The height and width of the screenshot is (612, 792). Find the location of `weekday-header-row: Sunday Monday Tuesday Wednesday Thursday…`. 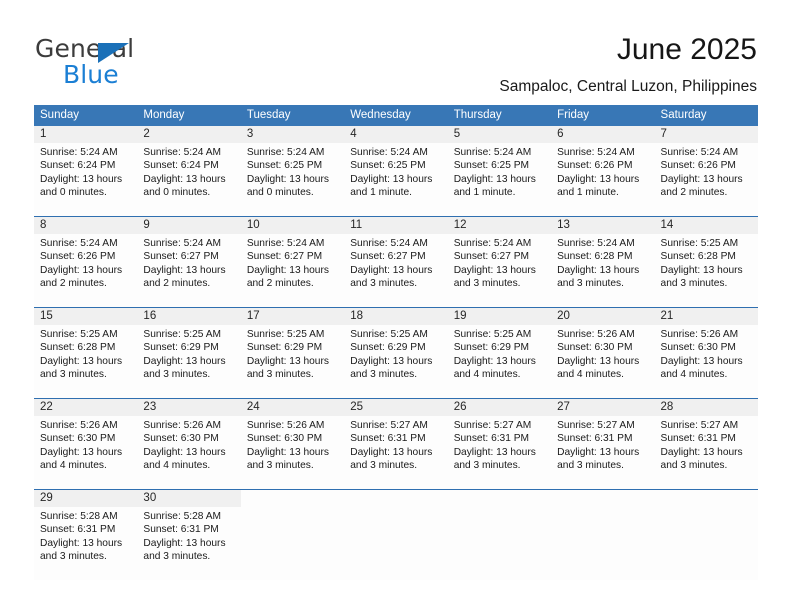

weekday-header-row: Sunday Monday Tuesday Wednesday Thursday… is located at coordinates (396, 115).